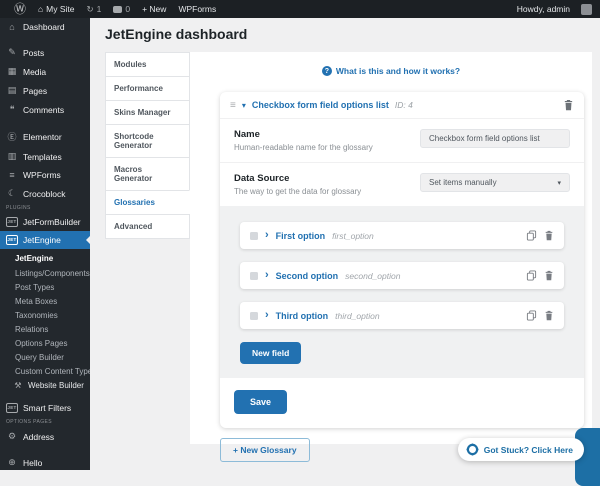  What do you see at coordinates (176, 34) in the screenshot?
I see `page-title: JetEngine dashboard` at bounding box center [176, 34].